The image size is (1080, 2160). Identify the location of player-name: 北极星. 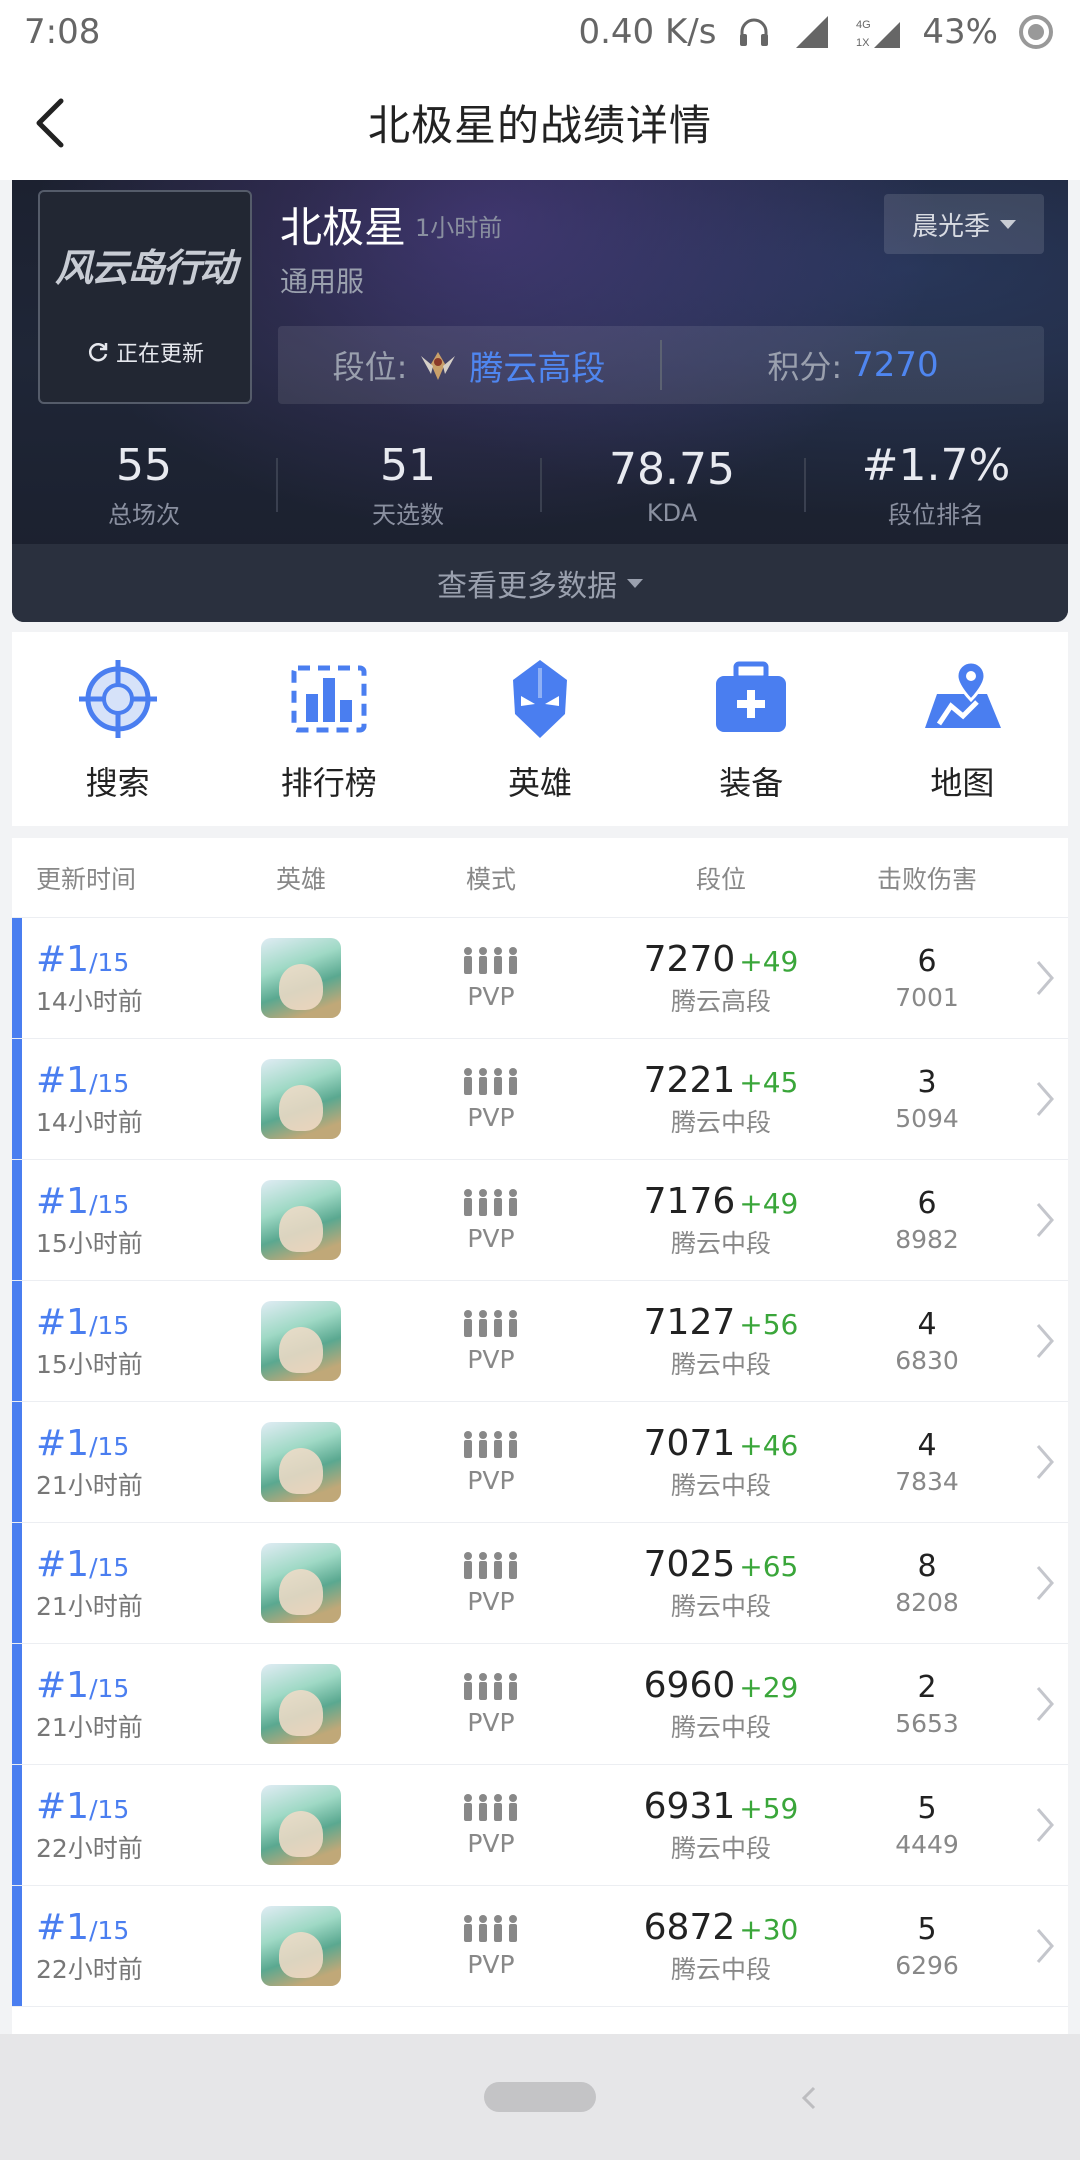
(343, 227).